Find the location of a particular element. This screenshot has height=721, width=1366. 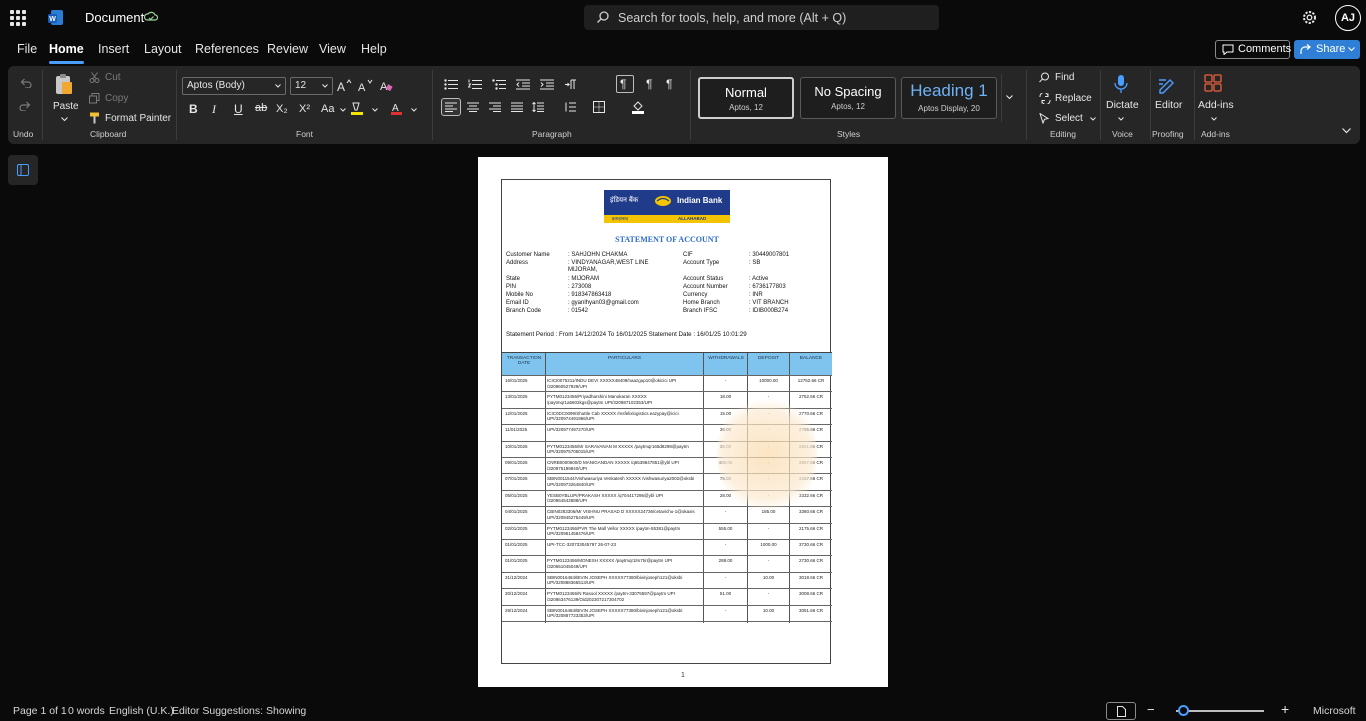

paragraph-spacing-icon is located at coordinates (570, 107).